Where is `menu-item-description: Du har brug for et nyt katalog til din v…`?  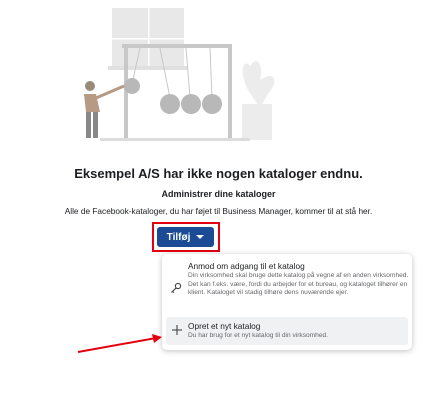 menu-item-description: Du har brug for et nyt katalog til din v… is located at coordinates (258, 335).